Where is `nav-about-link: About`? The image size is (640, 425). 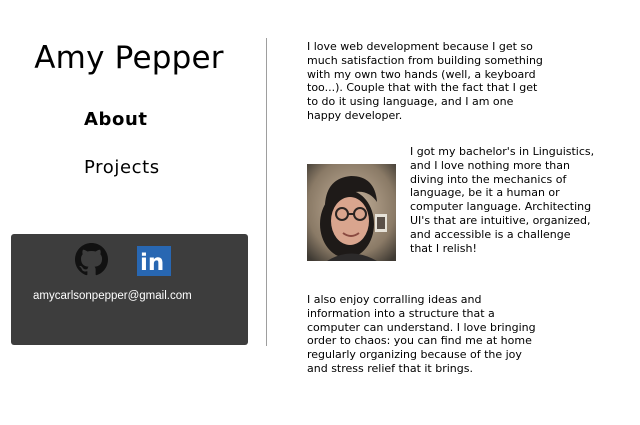 nav-about-link: About is located at coordinates (116, 119).